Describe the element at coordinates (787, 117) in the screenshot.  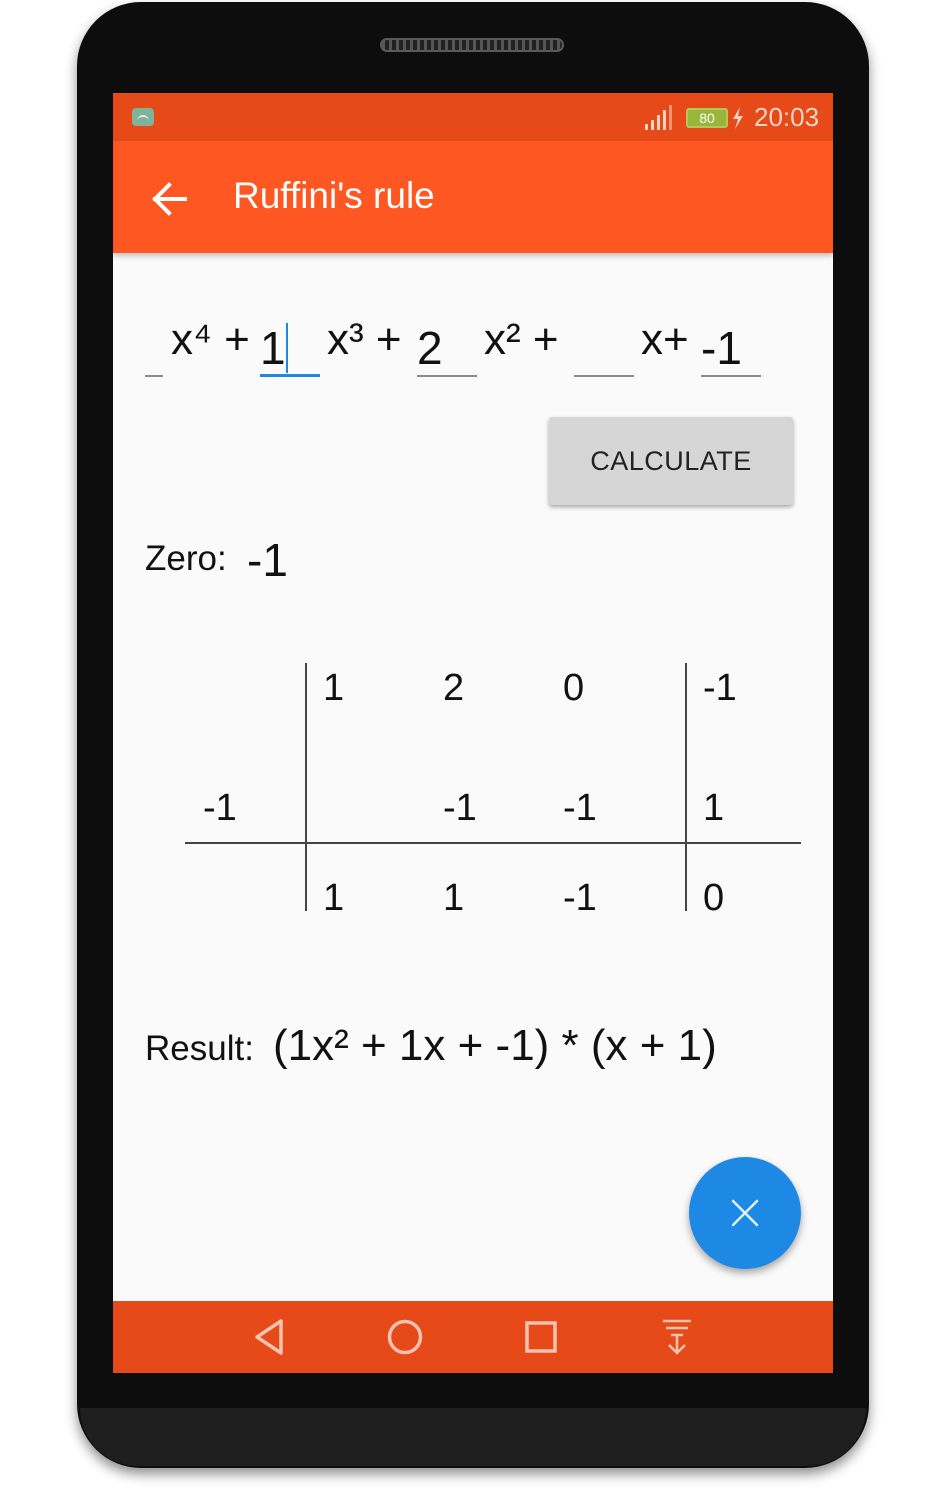
I see `status-clock: 20:03` at that location.